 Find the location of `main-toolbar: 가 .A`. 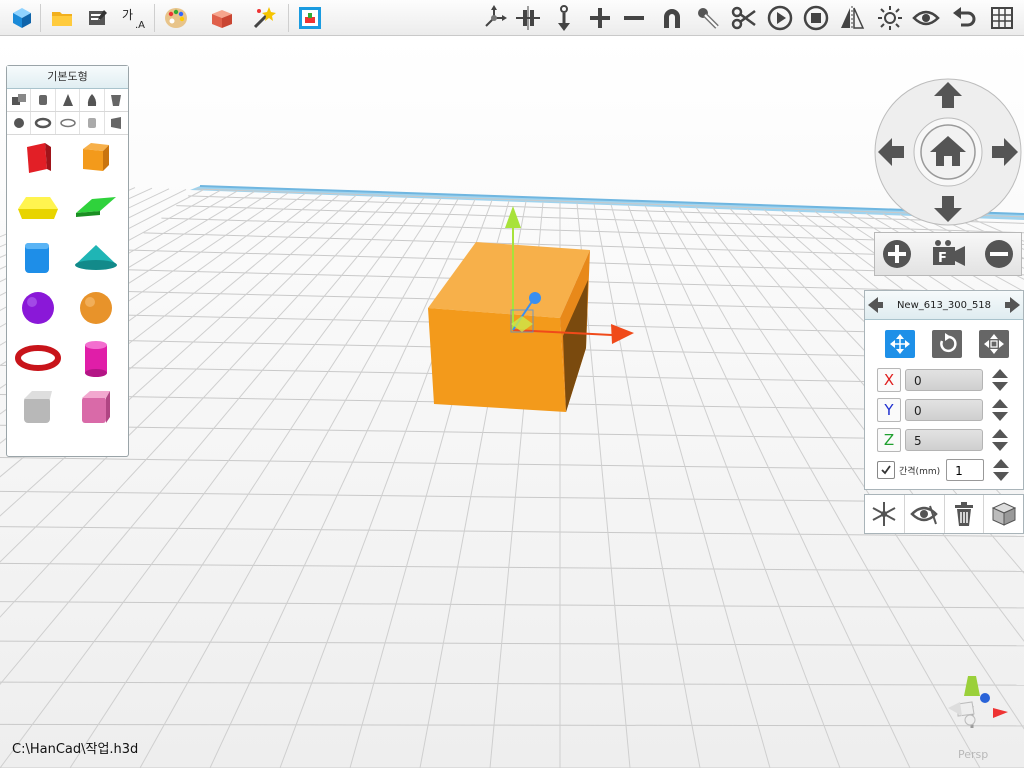

main-toolbar: 가 .A is located at coordinates (512, 18).